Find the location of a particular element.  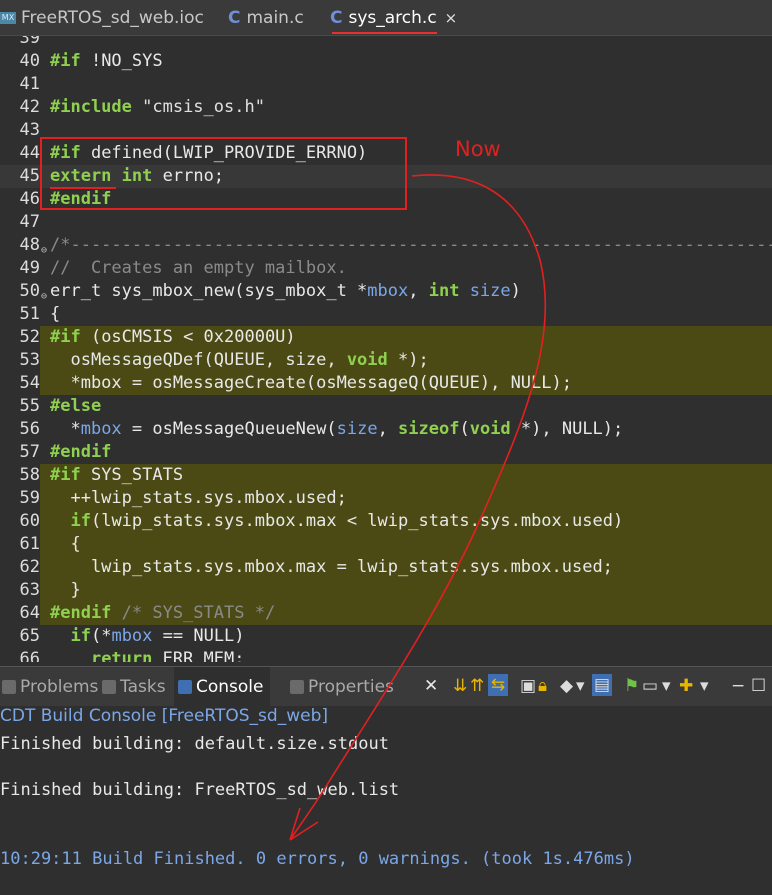

new-console-icon: ✚ is located at coordinates (686, 686).